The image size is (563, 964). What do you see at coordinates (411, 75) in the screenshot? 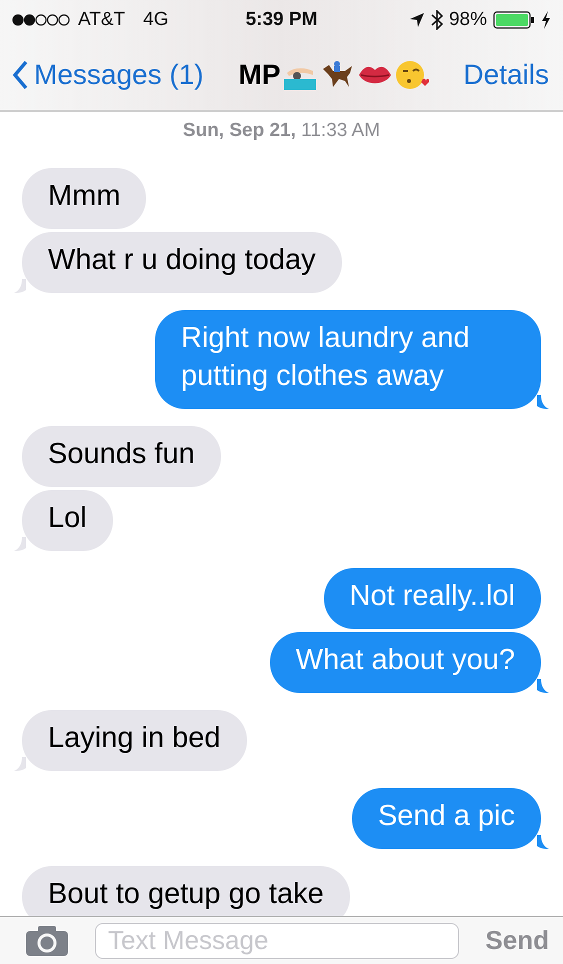
I see `kissing-emoji-icon` at bounding box center [411, 75].